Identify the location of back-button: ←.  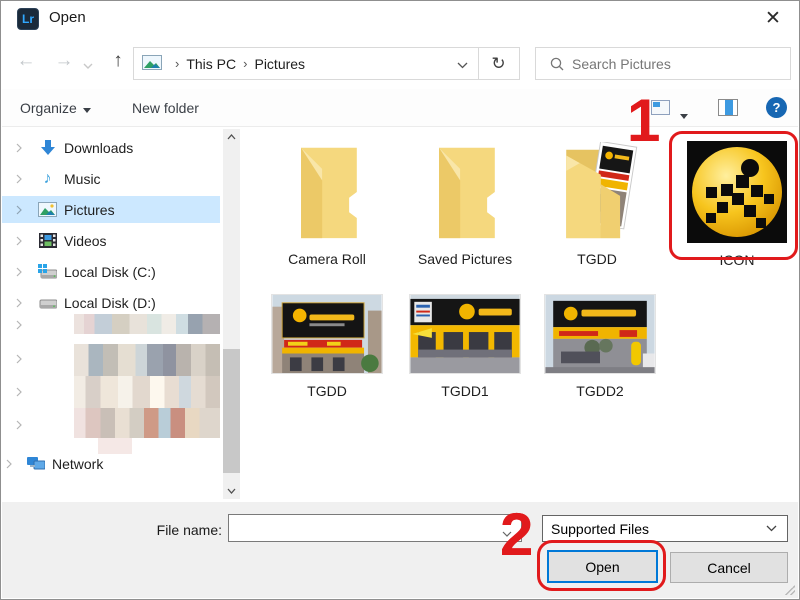
(26, 61).